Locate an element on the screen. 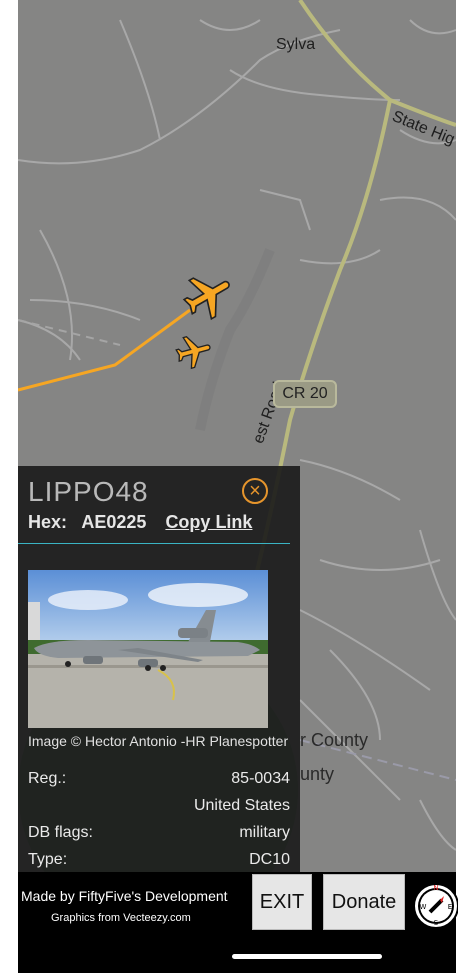 The image size is (474, 973). close-icon: × is located at coordinates (255, 491).